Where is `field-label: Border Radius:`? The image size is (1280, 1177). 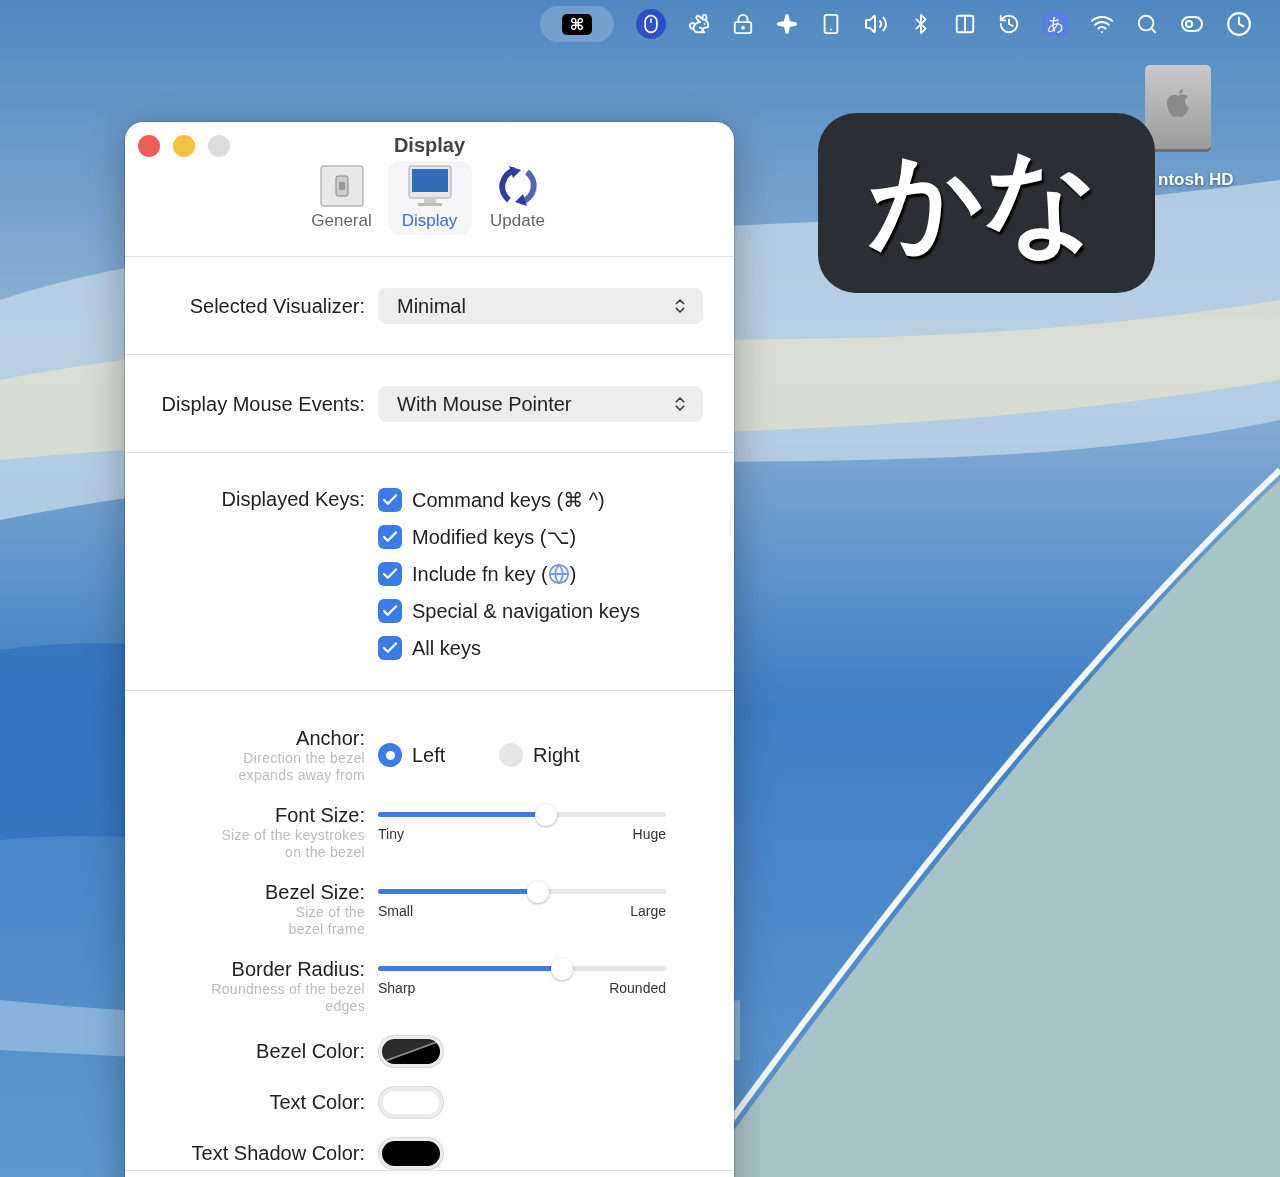
field-label: Border Radius: is located at coordinates (298, 969).